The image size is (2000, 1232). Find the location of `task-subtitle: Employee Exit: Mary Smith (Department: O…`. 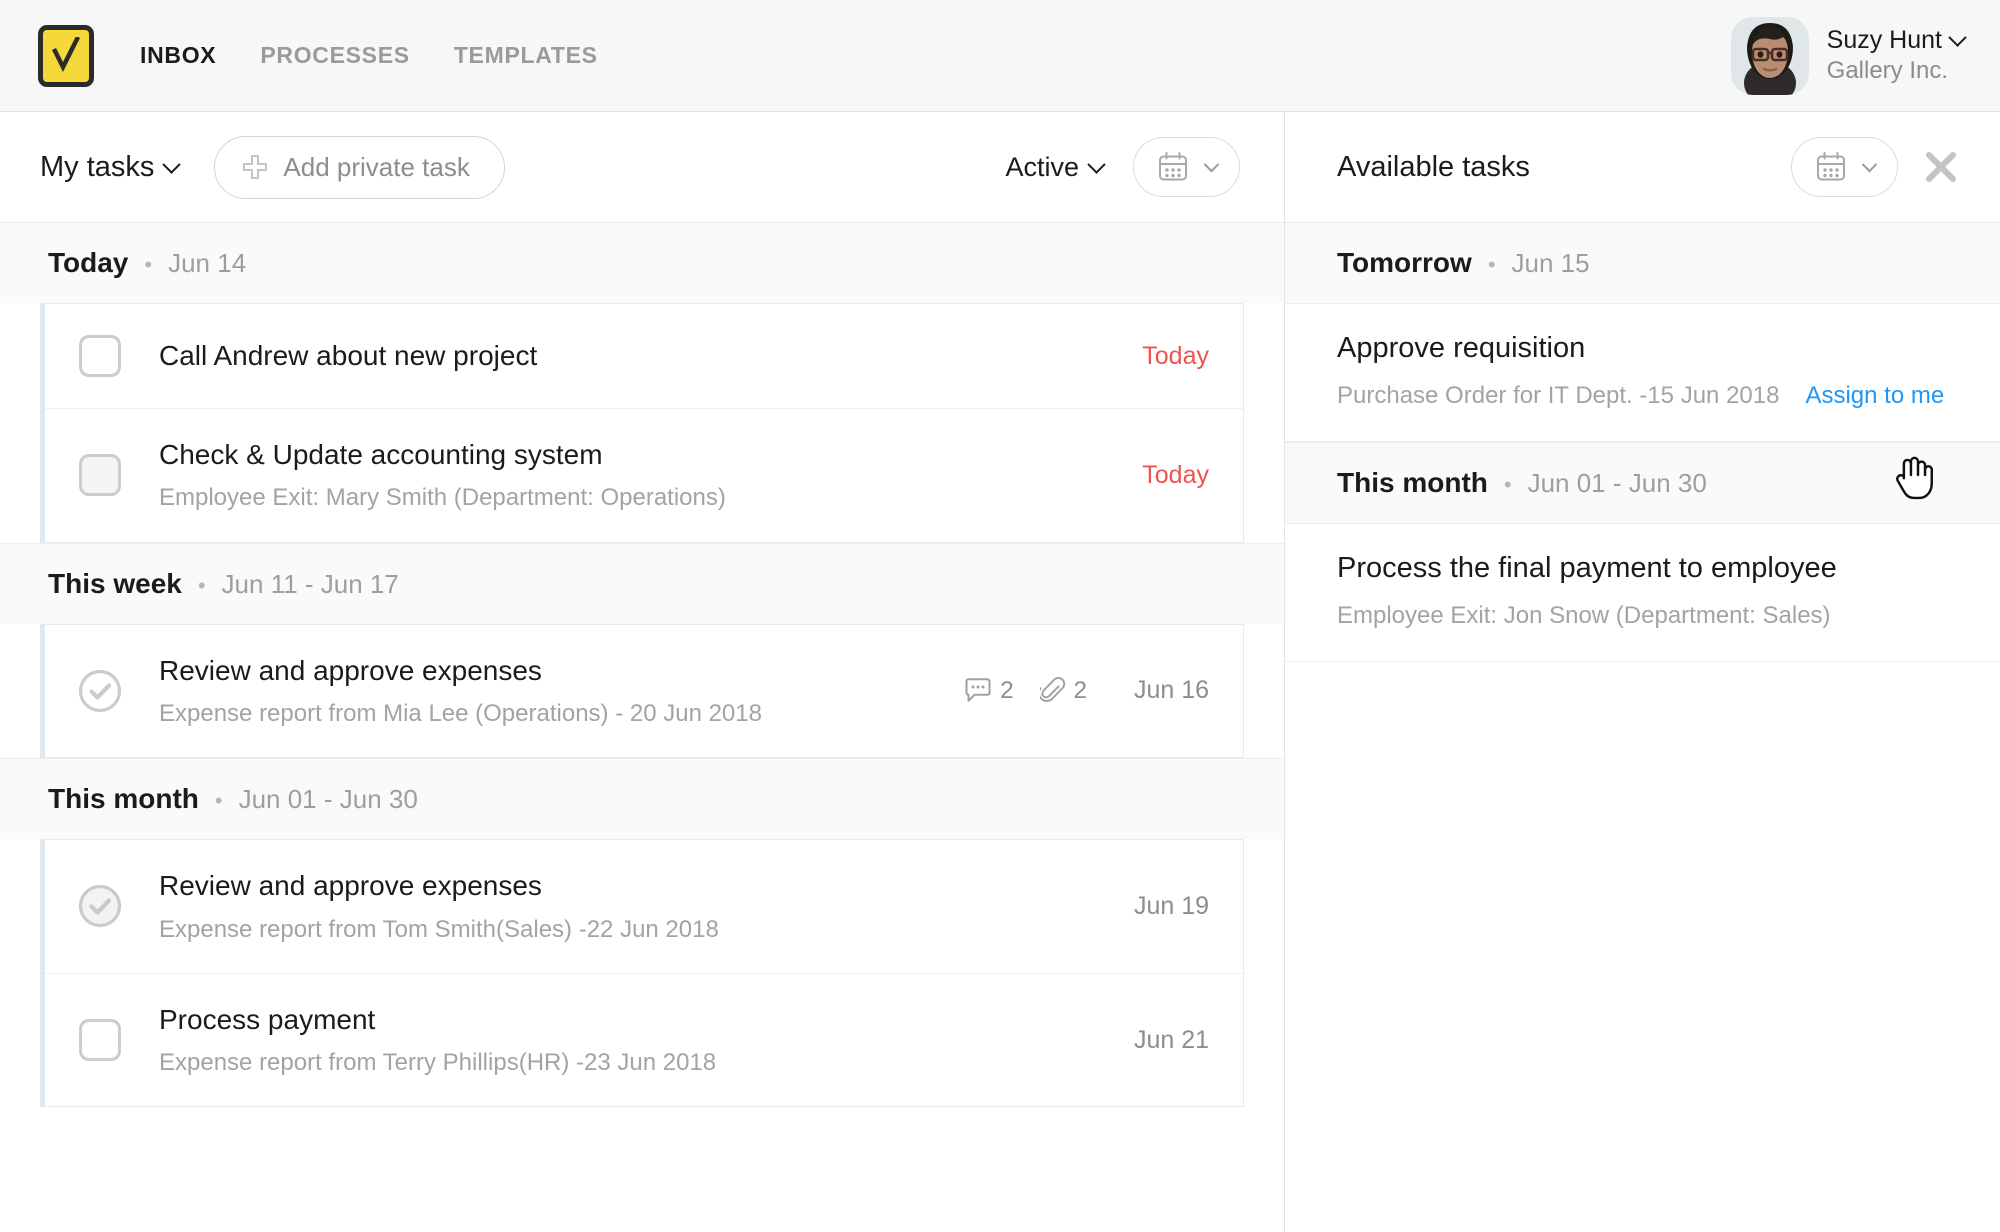

task-subtitle: Employee Exit: Mary Smith (Department: O… is located at coordinates (442, 498).